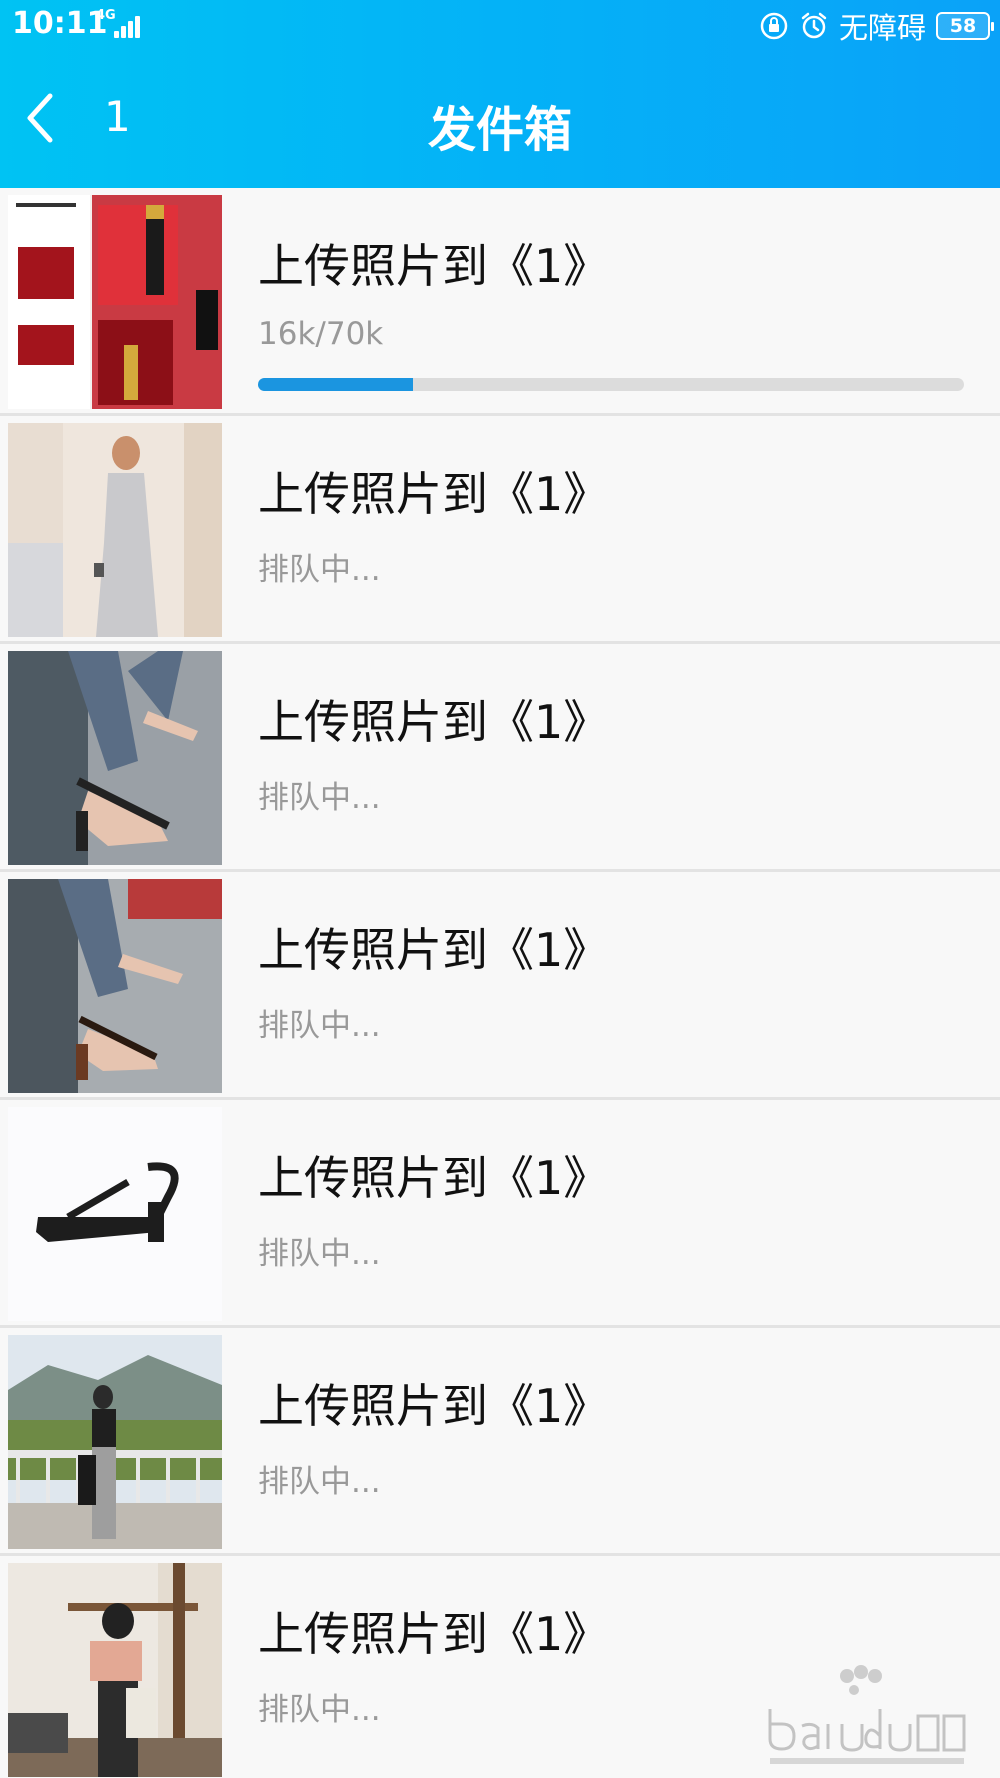 This screenshot has height=1778, width=1000. Describe the element at coordinates (321, 334) in the screenshot. I see `upload-progress-text: 16k/70k` at that location.